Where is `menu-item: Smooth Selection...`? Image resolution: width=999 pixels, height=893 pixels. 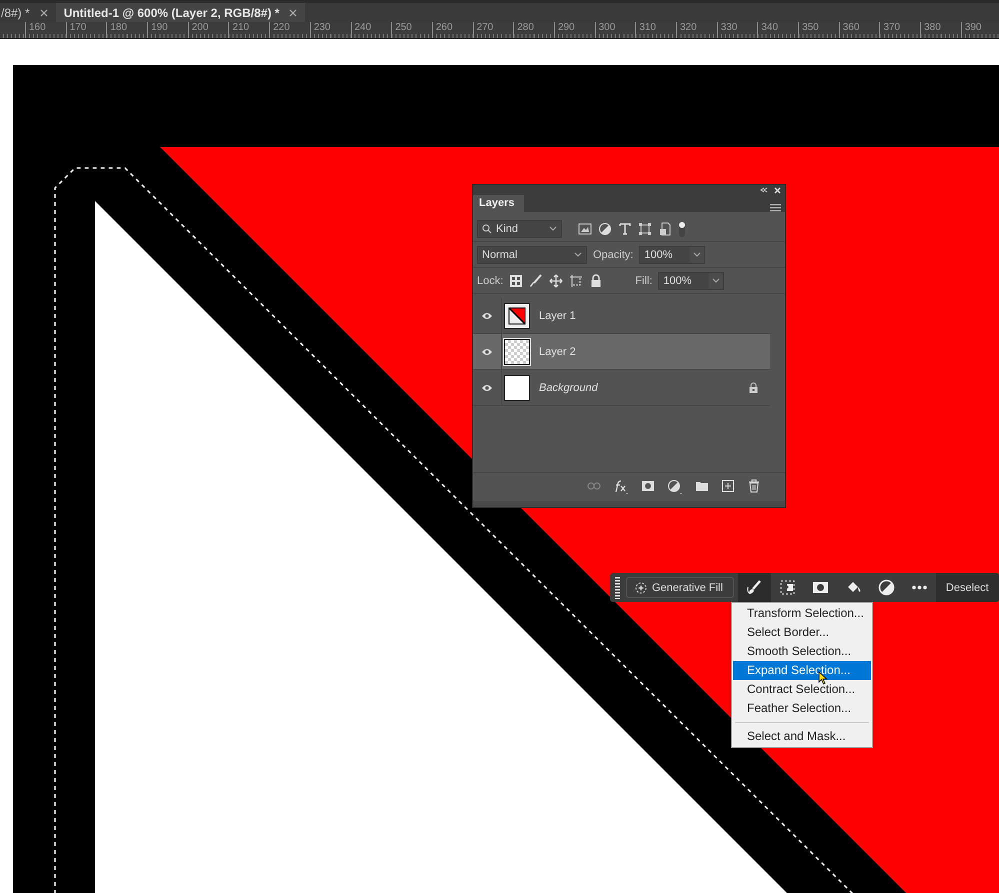 menu-item: Smooth Selection... is located at coordinates (802, 651).